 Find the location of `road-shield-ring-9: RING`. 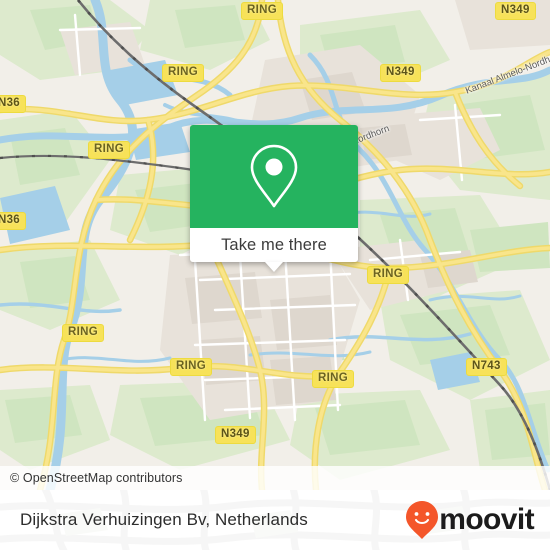

road-shield-ring-9: RING is located at coordinates (191, 367).